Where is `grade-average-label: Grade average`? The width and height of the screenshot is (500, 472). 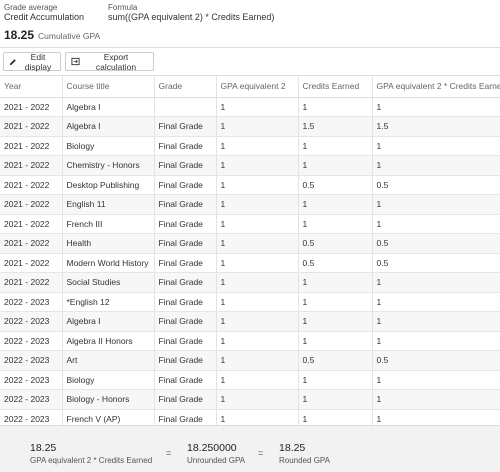
grade-average-label: Grade average is located at coordinates (31, 7).